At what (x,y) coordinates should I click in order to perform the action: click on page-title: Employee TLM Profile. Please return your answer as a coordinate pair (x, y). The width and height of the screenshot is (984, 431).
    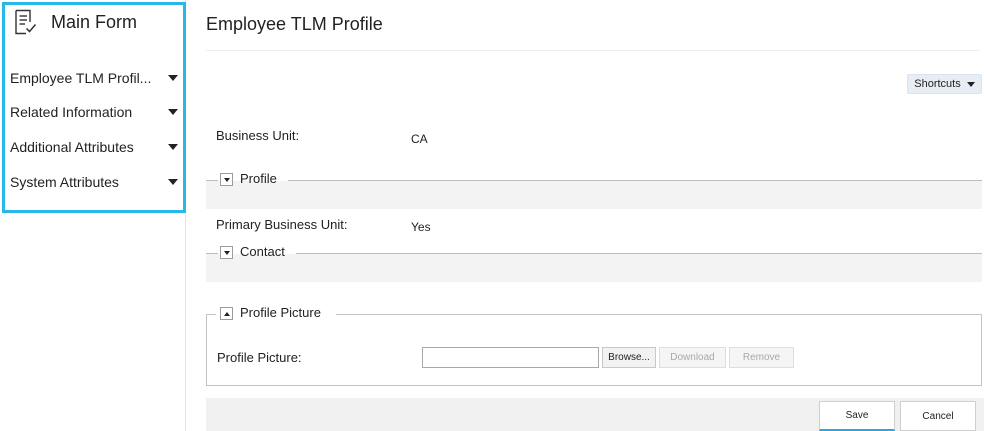
    Looking at the image, I should click on (294, 24).